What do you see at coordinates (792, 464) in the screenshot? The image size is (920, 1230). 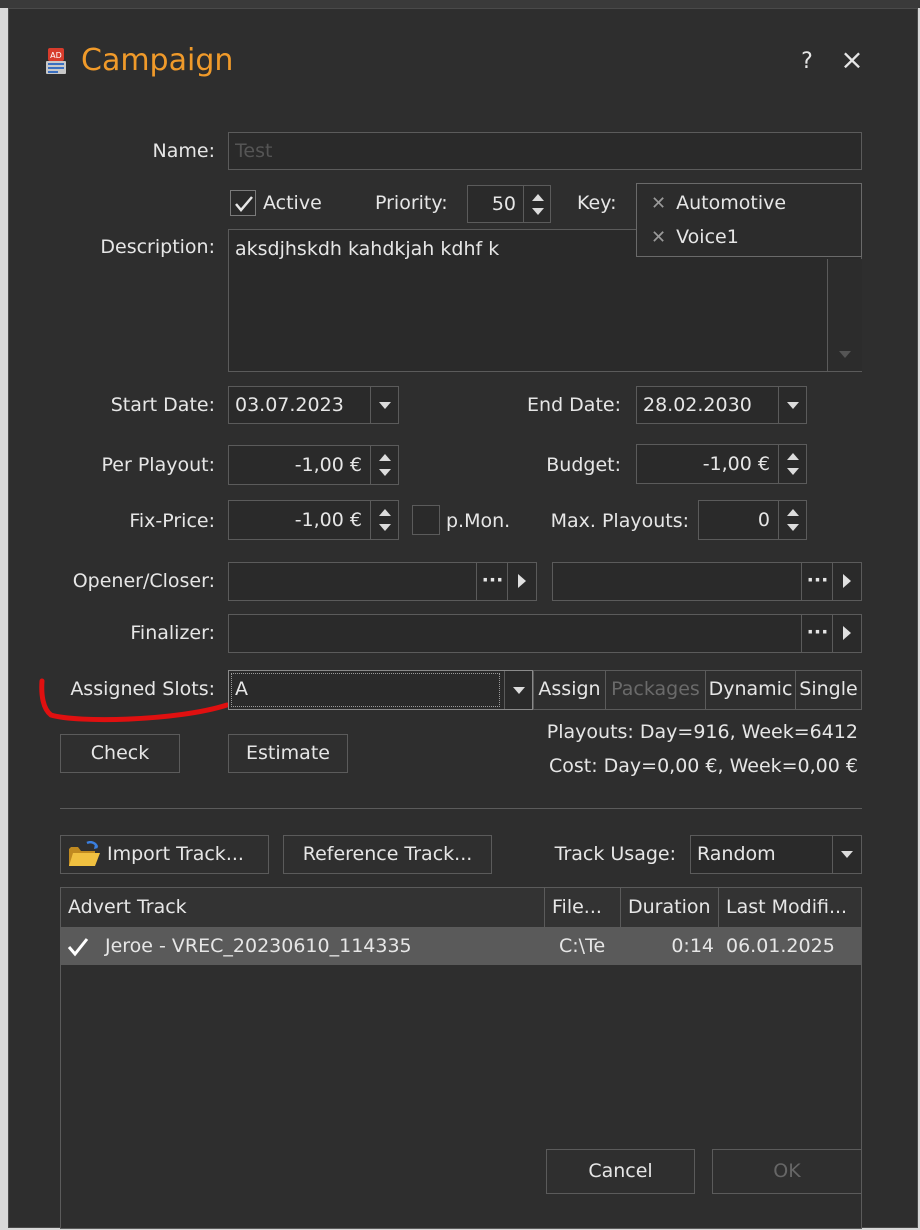 I see `budget-spinner` at bounding box center [792, 464].